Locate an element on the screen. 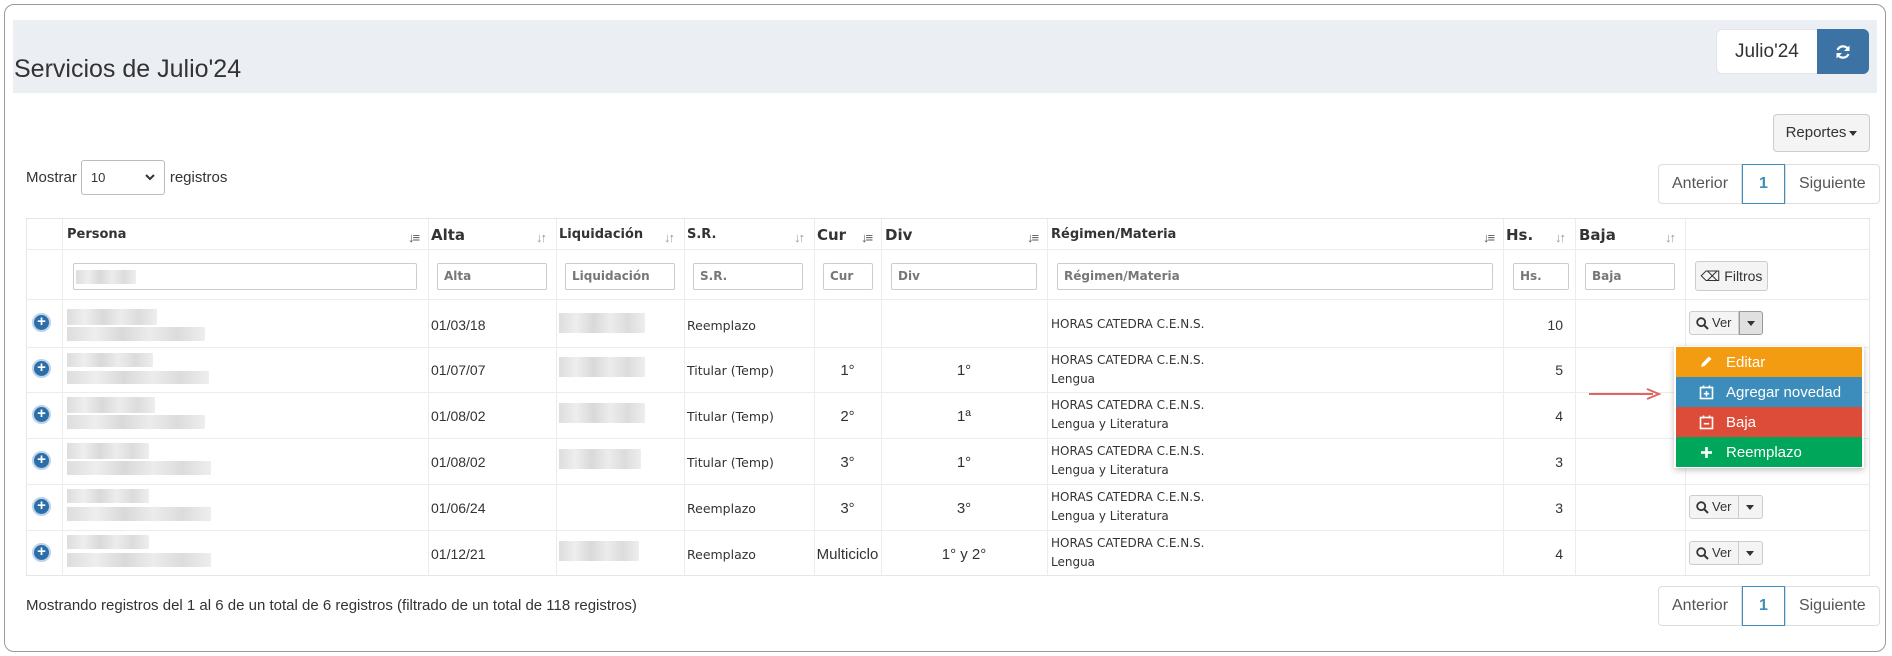 This screenshot has width=1892, height=656. header-baja: Baja is located at coordinates (1597, 235).